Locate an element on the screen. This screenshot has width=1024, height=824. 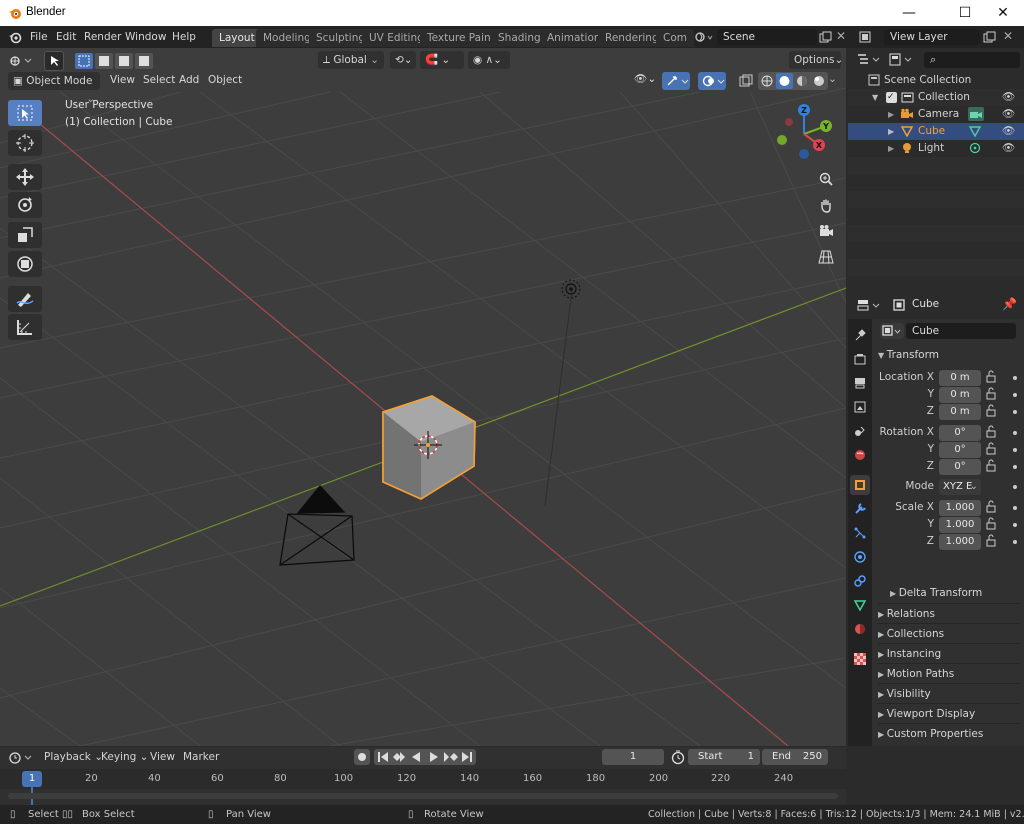
scene-name-field: Scene is located at coordinates (767, 37).